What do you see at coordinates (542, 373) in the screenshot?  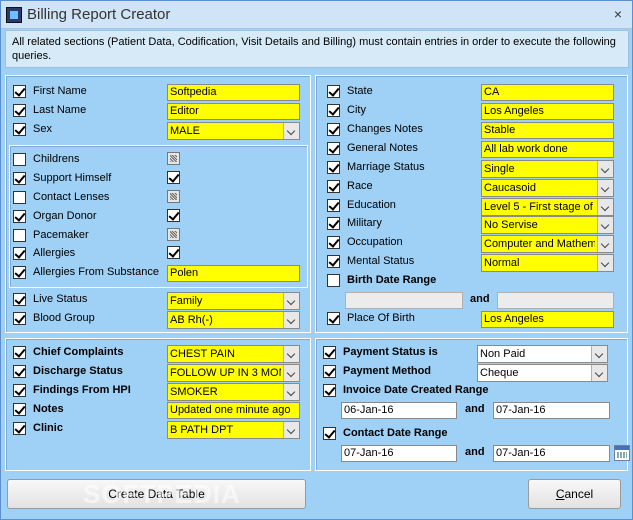 I see `payment-method-dropdown: Cheque` at bounding box center [542, 373].